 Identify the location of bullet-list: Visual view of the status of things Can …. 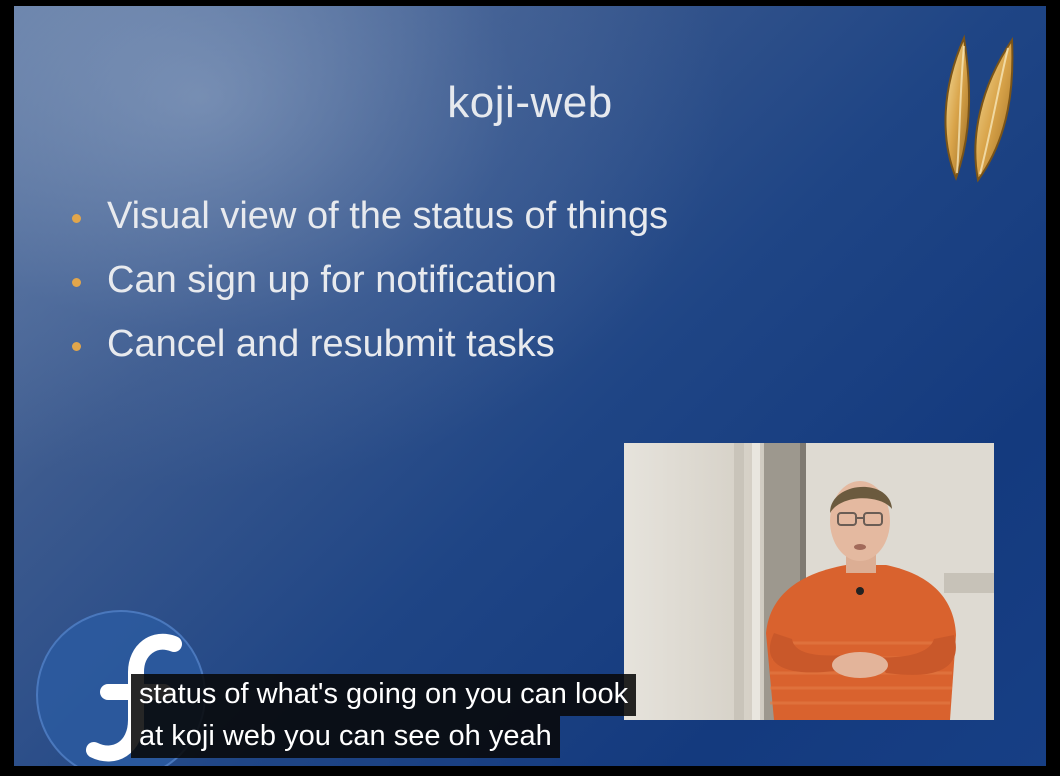
(370, 280).